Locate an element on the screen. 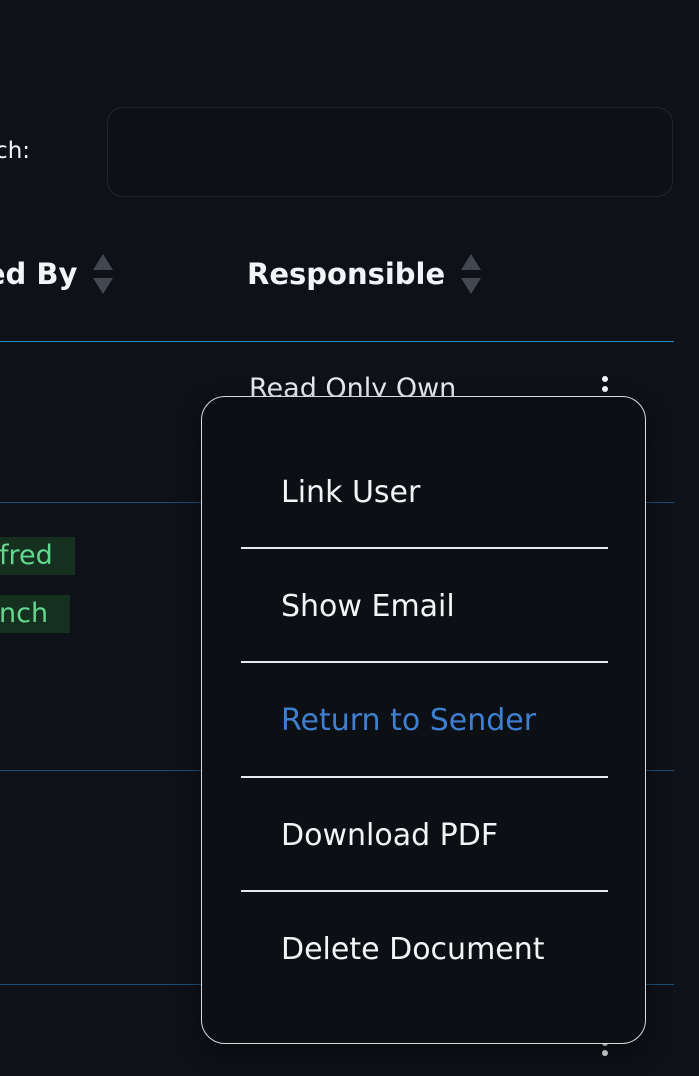 Image resolution: width=699 pixels, height=1076 pixels. menu-item-show-email: Show Email is located at coordinates (368, 606).